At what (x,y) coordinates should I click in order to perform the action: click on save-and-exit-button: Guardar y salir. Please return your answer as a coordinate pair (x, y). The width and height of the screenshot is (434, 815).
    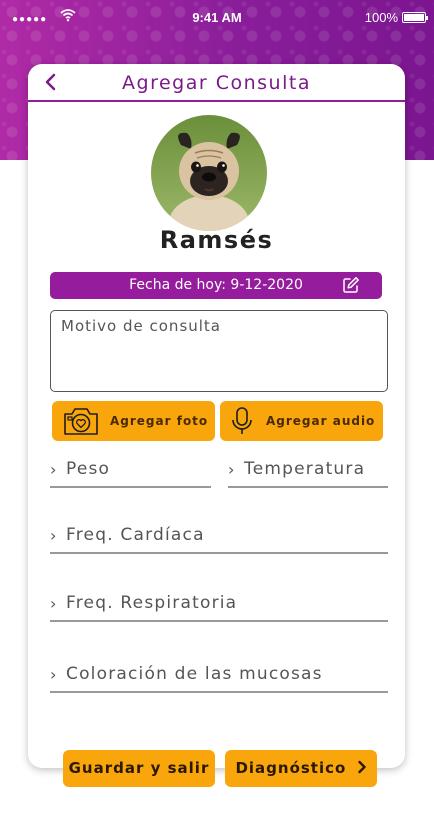
    Looking at the image, I should click on (139, 768).